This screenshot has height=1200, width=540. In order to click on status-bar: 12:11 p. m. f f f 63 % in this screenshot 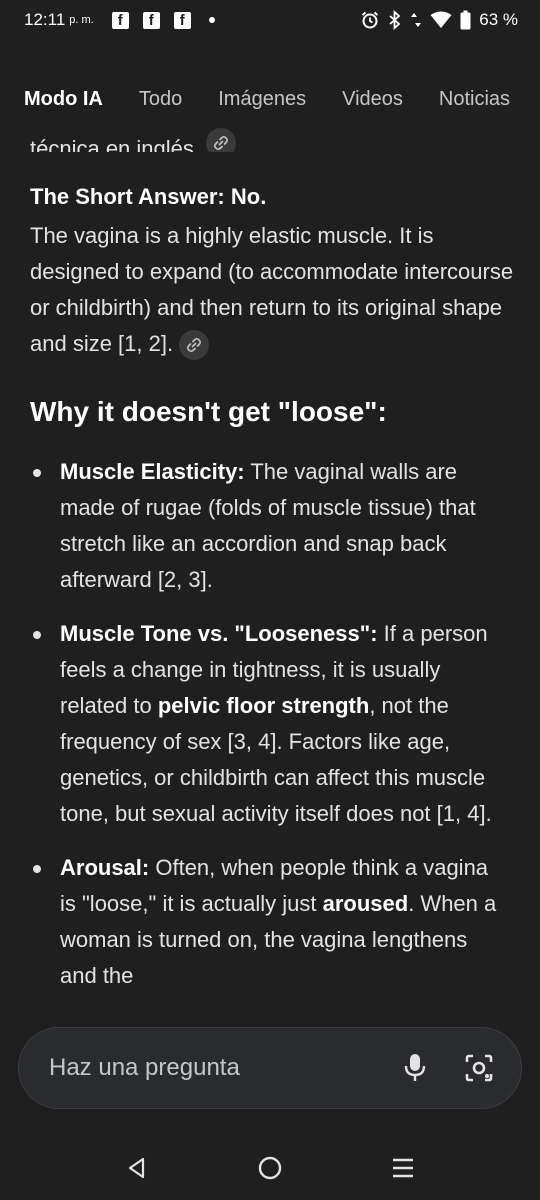, I will do `click(270, 20)`.